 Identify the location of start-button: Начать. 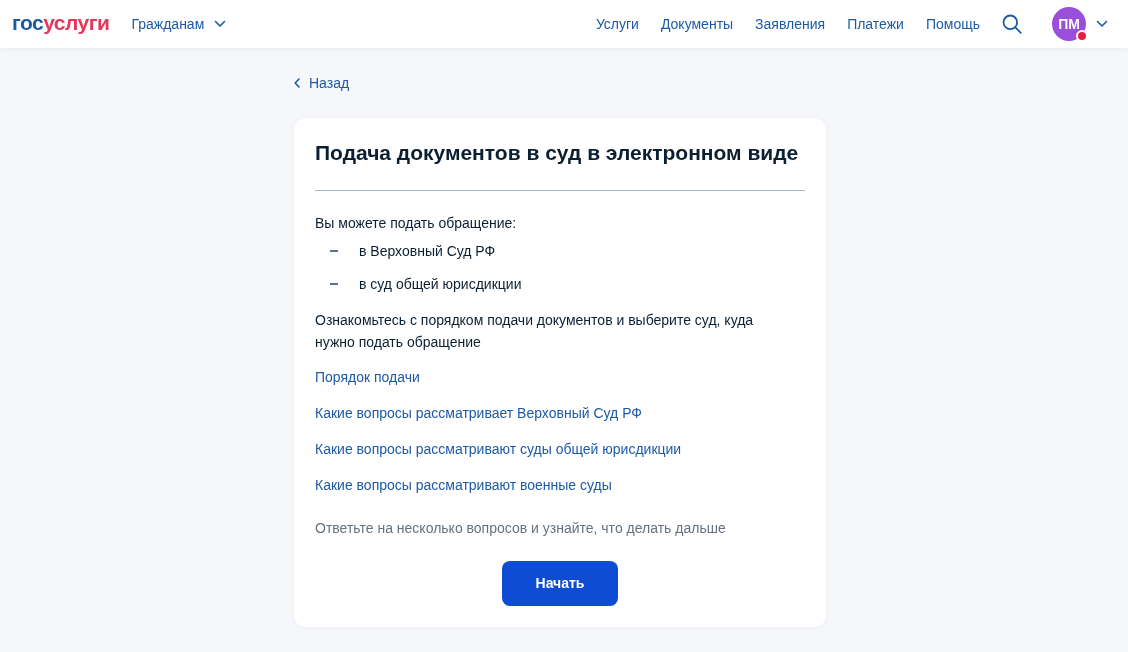
(560, 583).